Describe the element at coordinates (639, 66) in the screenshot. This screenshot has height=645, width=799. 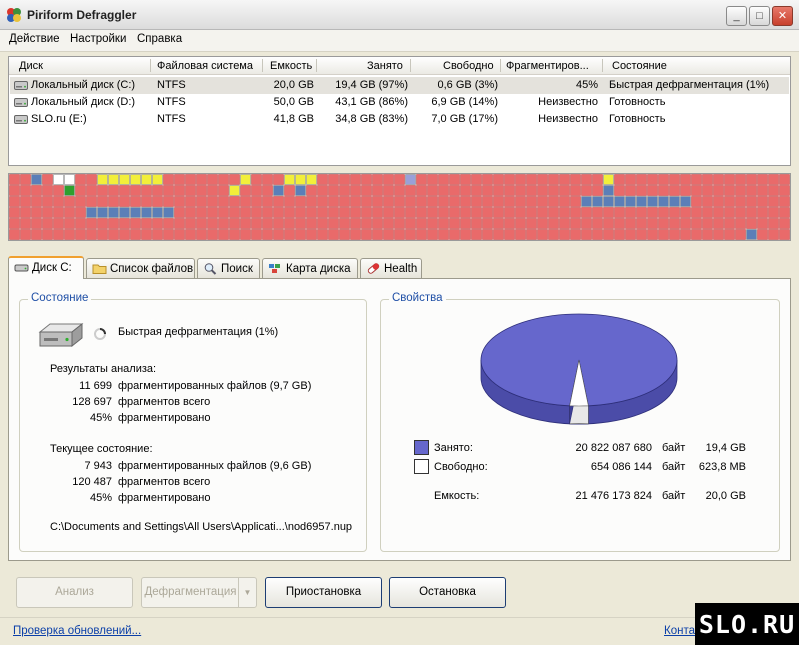
I see `column-state: Состояние` at that location.